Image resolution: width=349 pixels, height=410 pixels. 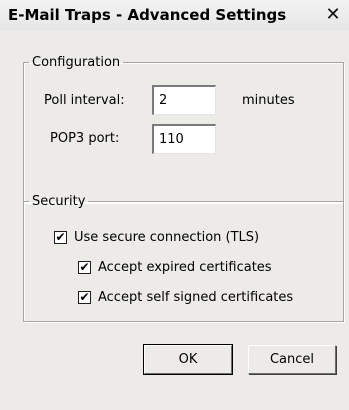 I want to click on security-legend: Security, so click(x=59, y=201).